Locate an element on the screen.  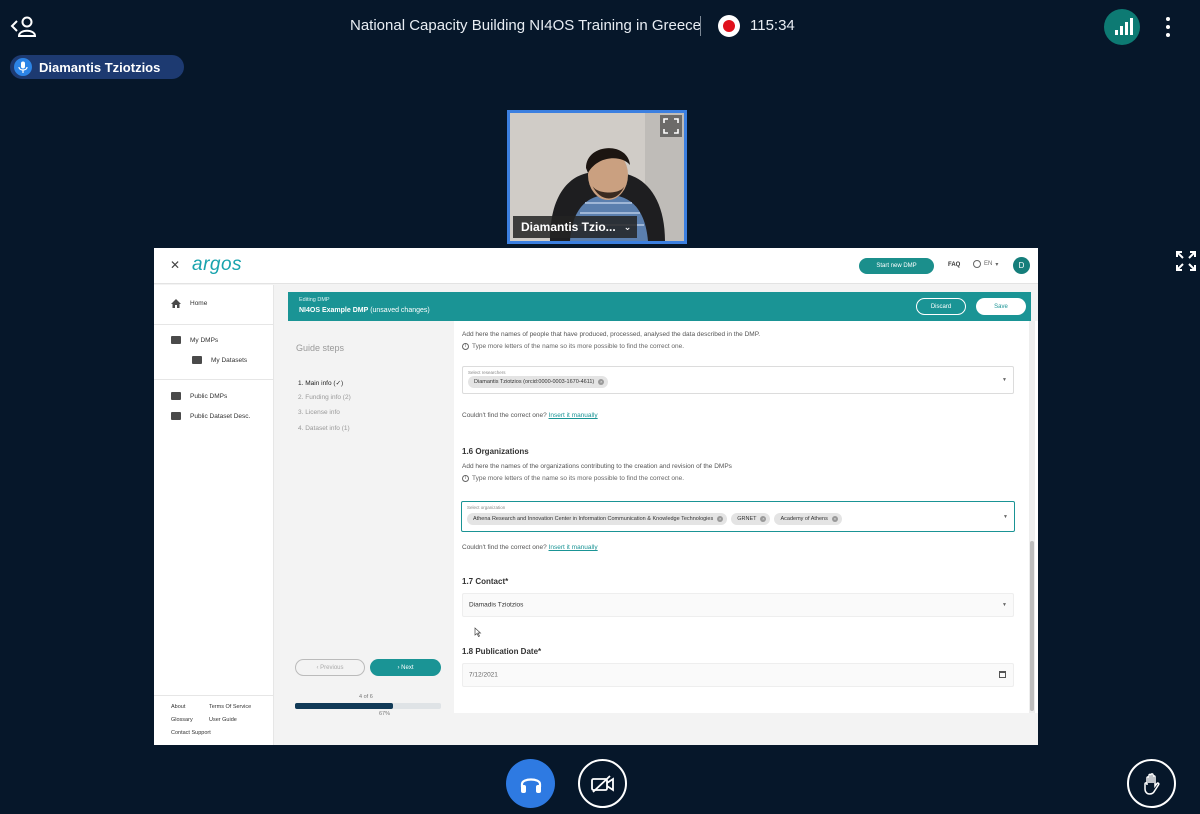
avatar: D is located at coordinates (1021, 265).